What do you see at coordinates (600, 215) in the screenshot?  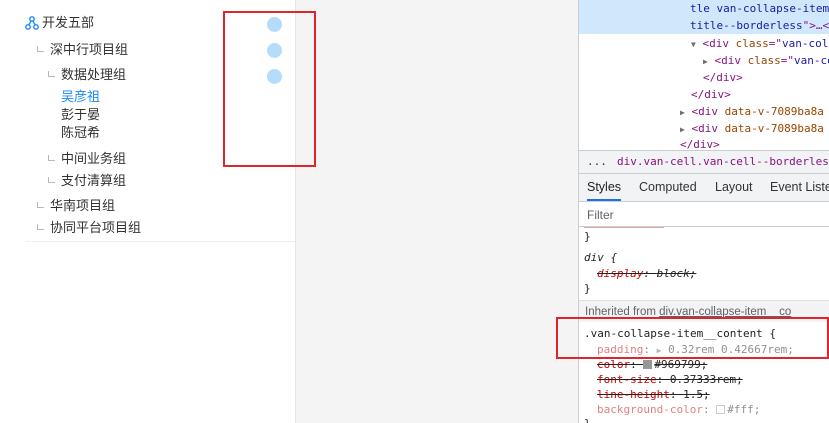 I see `filter-placeholder: Filter` at bounding box center [600, 215].